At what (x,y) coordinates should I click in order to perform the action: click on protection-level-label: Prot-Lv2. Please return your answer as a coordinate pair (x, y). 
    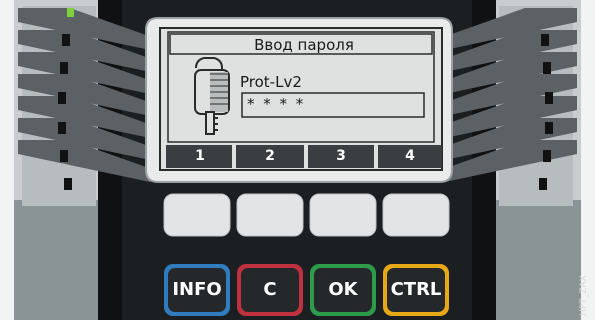
    Looking at the image, I should click on (271, 82).